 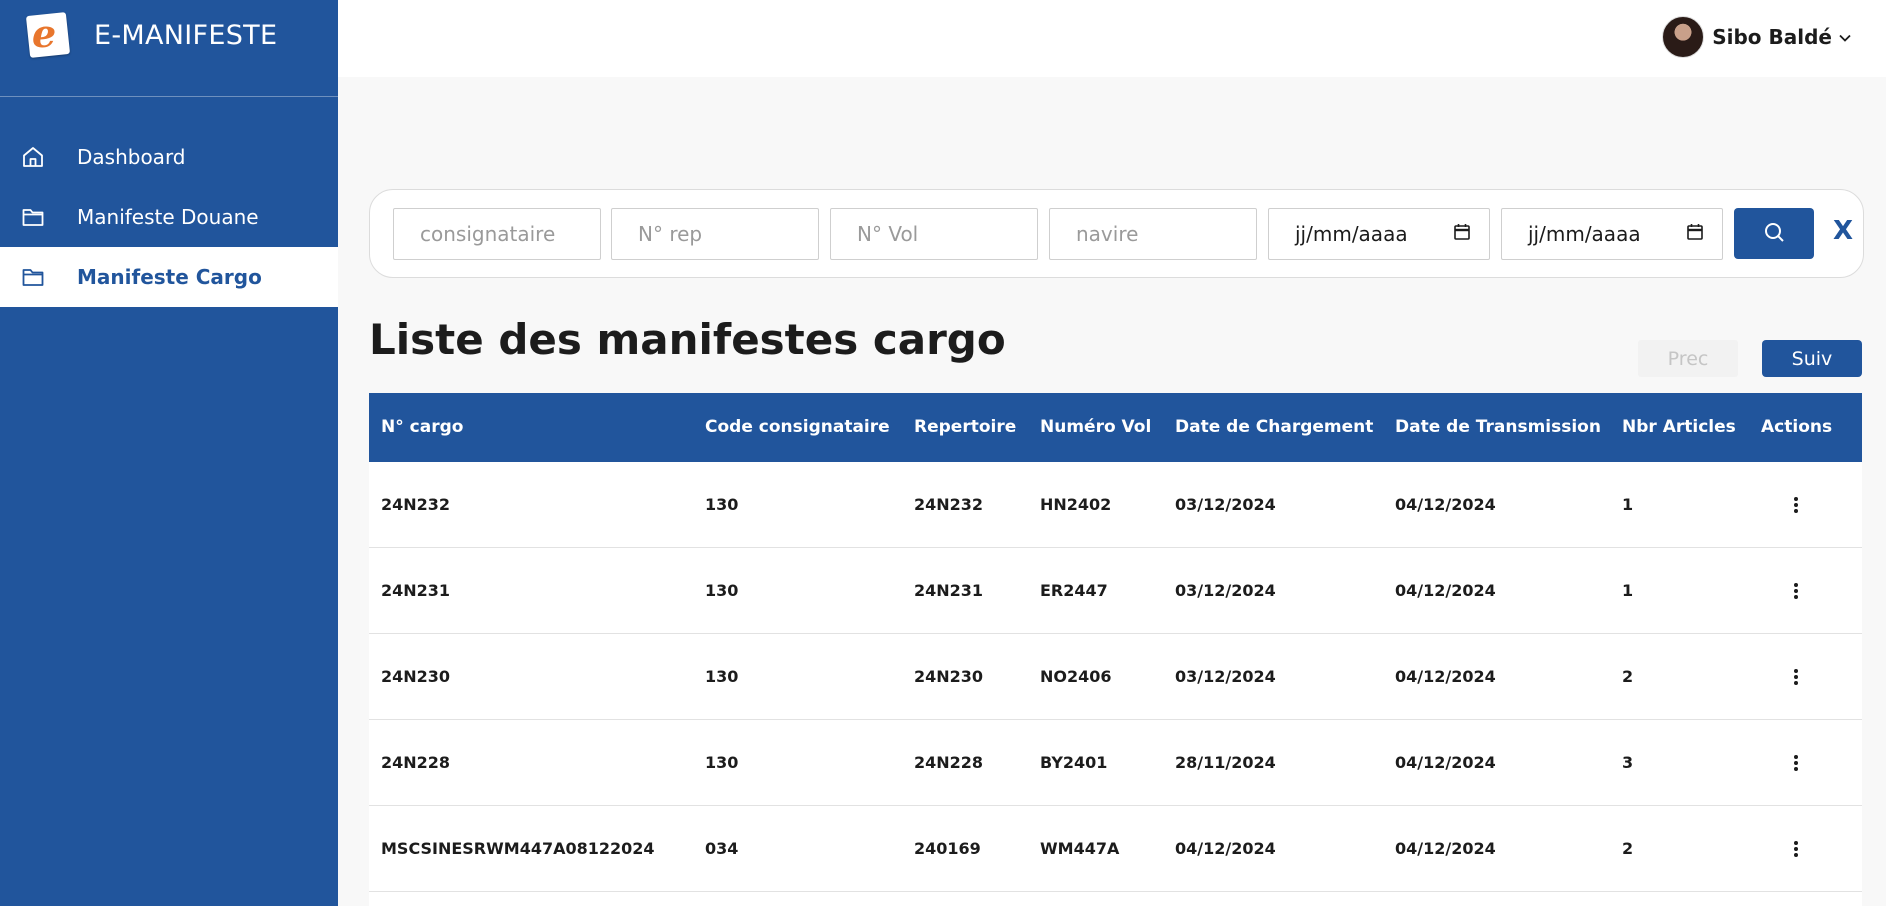 I want to click on search-button, so click(x=1774, y=233).